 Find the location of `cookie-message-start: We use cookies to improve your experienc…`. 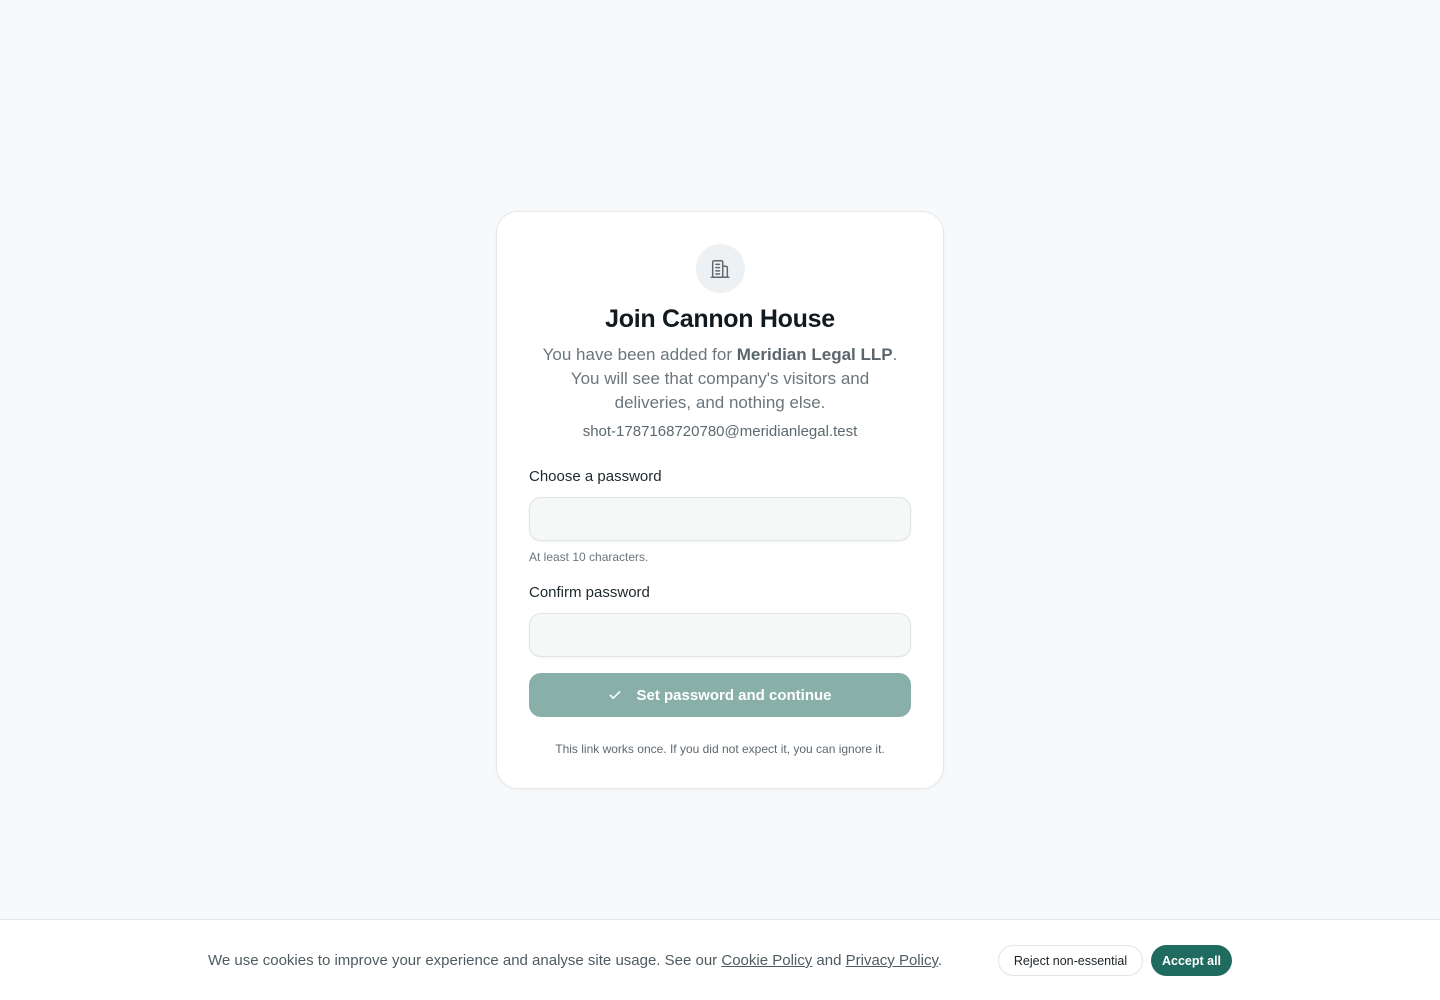

cookie-message-start: We use cookies to improve your experienc… is located at coordinates (465, 960).